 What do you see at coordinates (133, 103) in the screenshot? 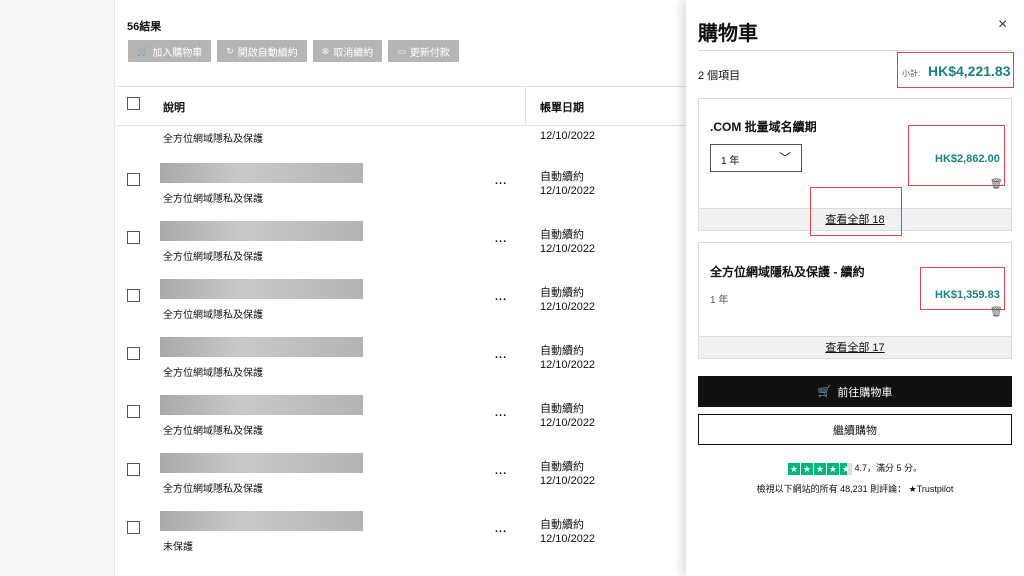
I see `select-all-checkbox` at bounding box center [133, 103].